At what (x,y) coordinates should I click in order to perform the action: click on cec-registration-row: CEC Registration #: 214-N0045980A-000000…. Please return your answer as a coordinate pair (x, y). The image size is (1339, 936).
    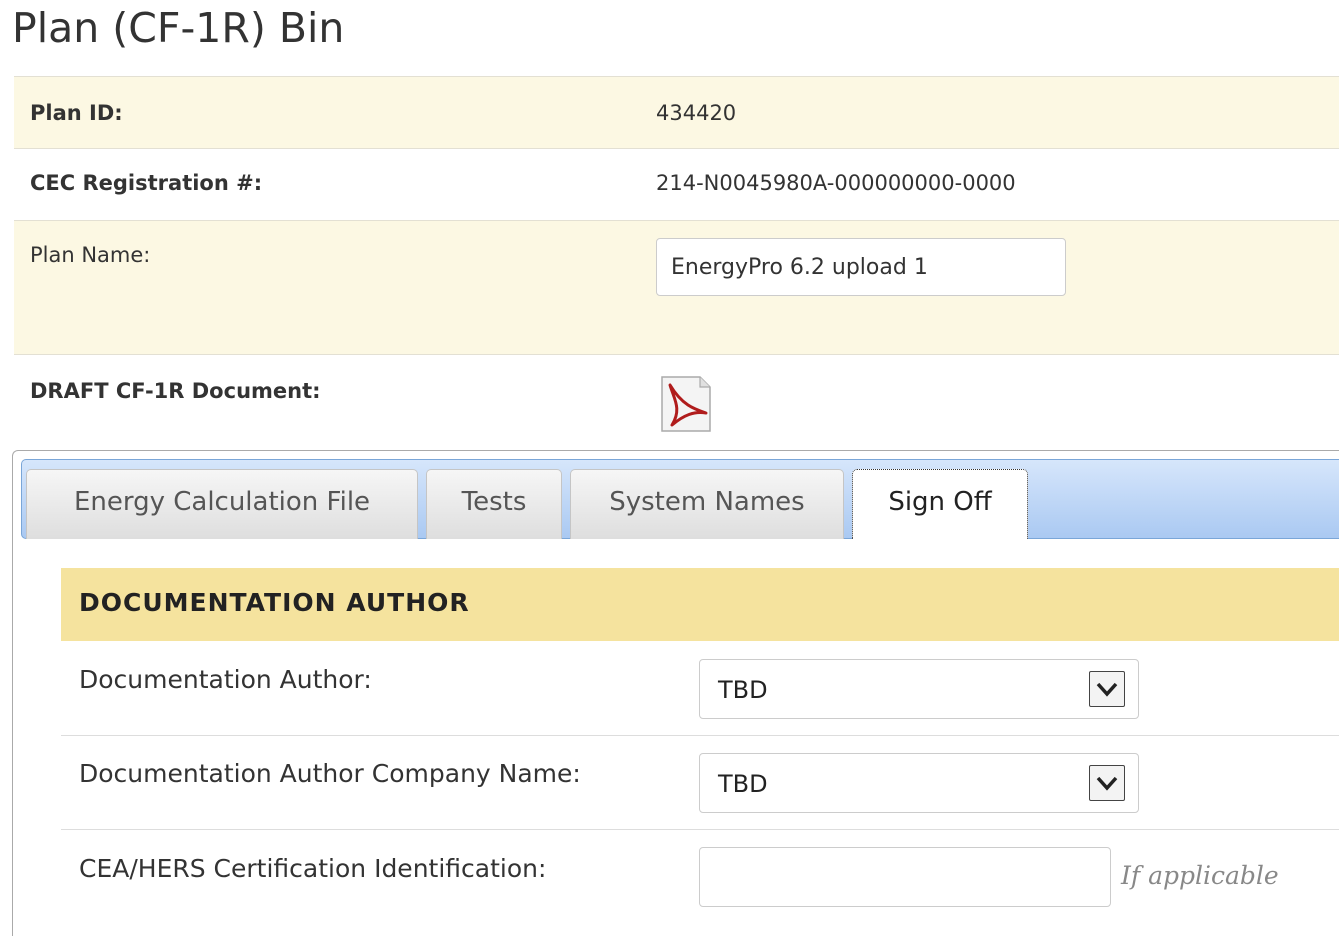
    Looking at the image, I should click on (676, 184).